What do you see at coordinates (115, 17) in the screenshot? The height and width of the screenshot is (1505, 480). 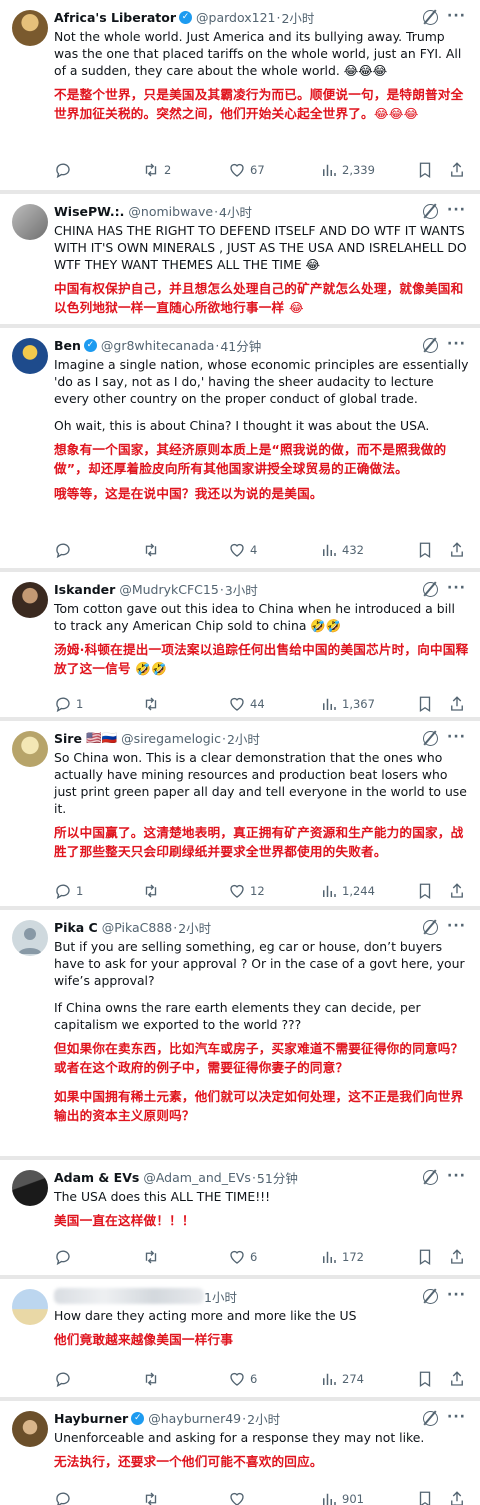 I see `author-name: Africa's Liberator` at bounding box center [115, 17].